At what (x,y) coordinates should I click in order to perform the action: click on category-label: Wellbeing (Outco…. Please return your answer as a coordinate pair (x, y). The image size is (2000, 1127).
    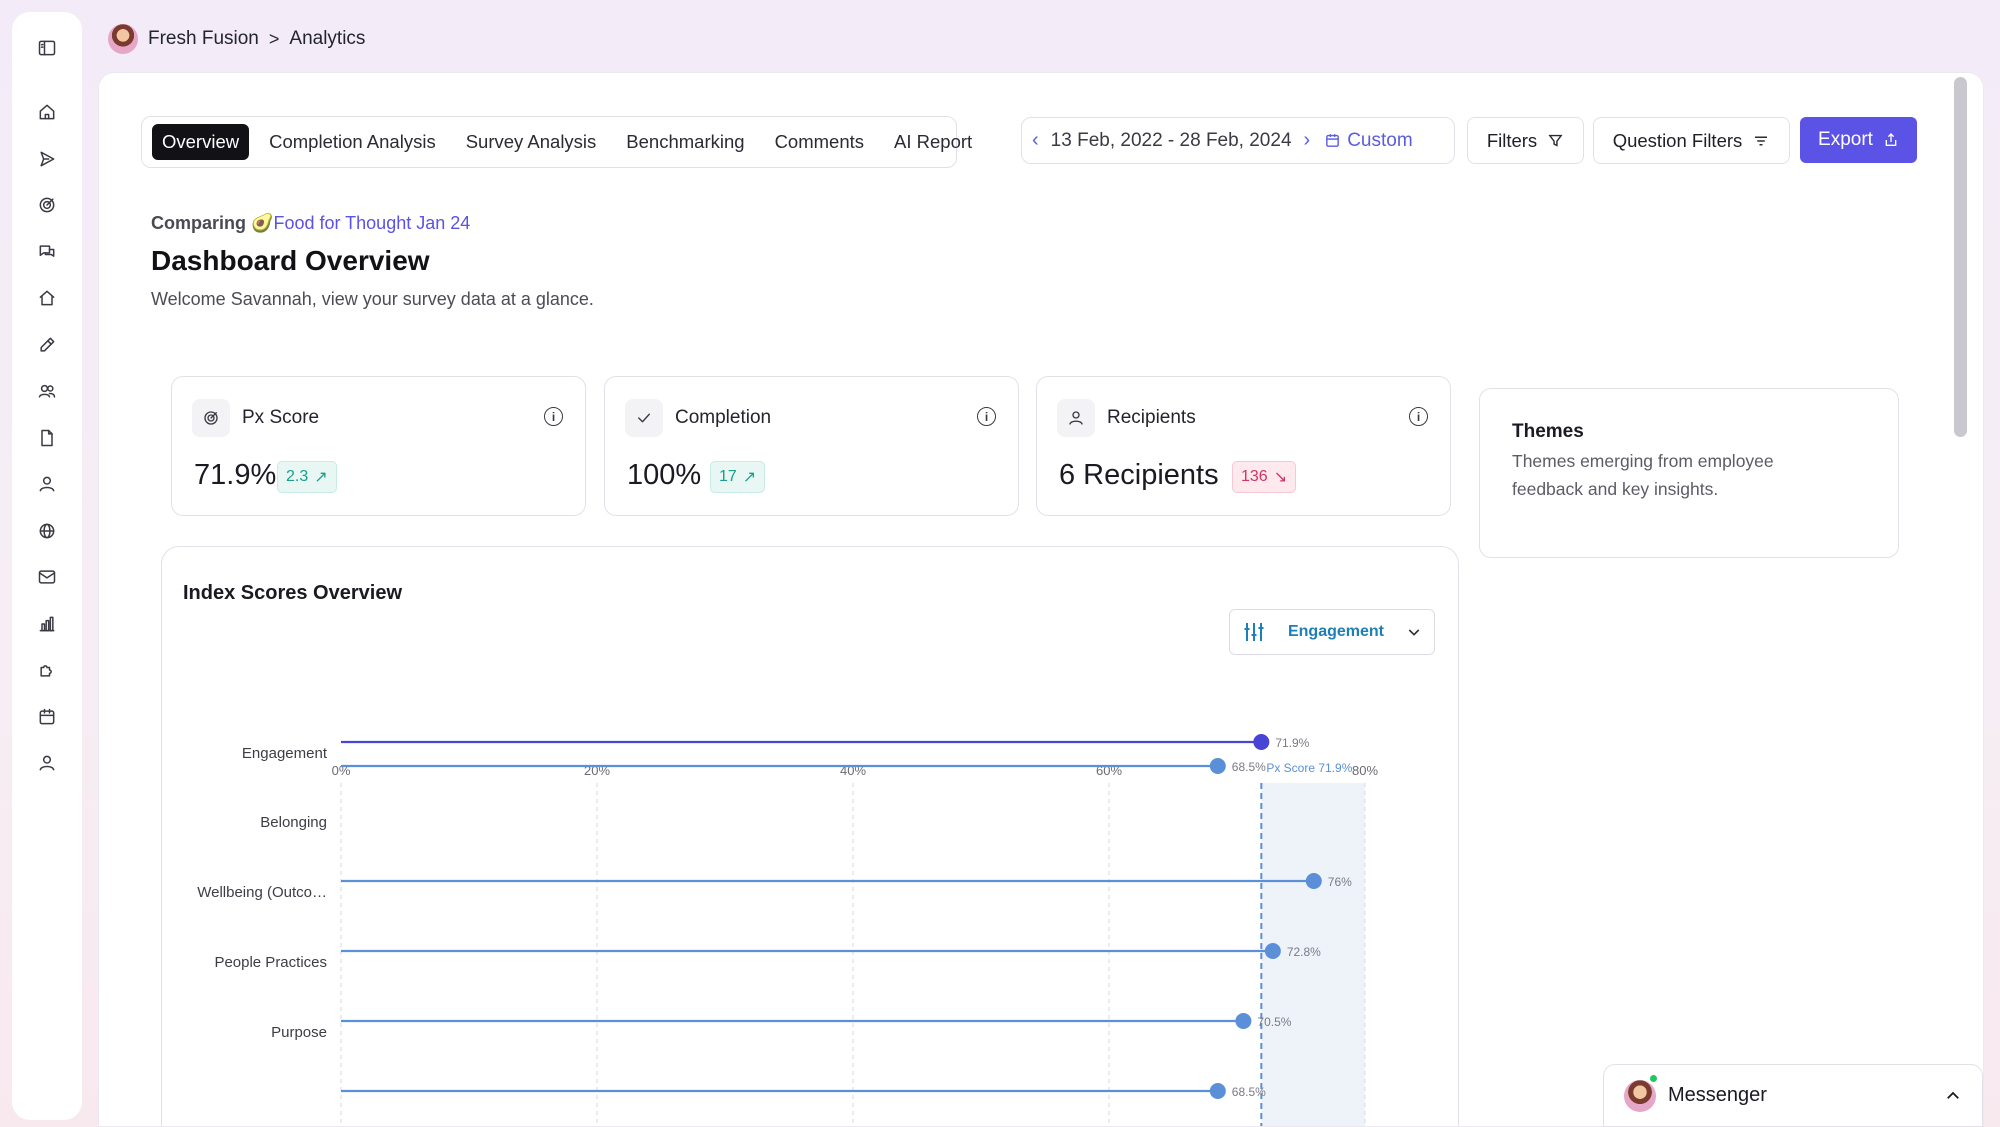
    Looking at the image, I should click on (262, 892).